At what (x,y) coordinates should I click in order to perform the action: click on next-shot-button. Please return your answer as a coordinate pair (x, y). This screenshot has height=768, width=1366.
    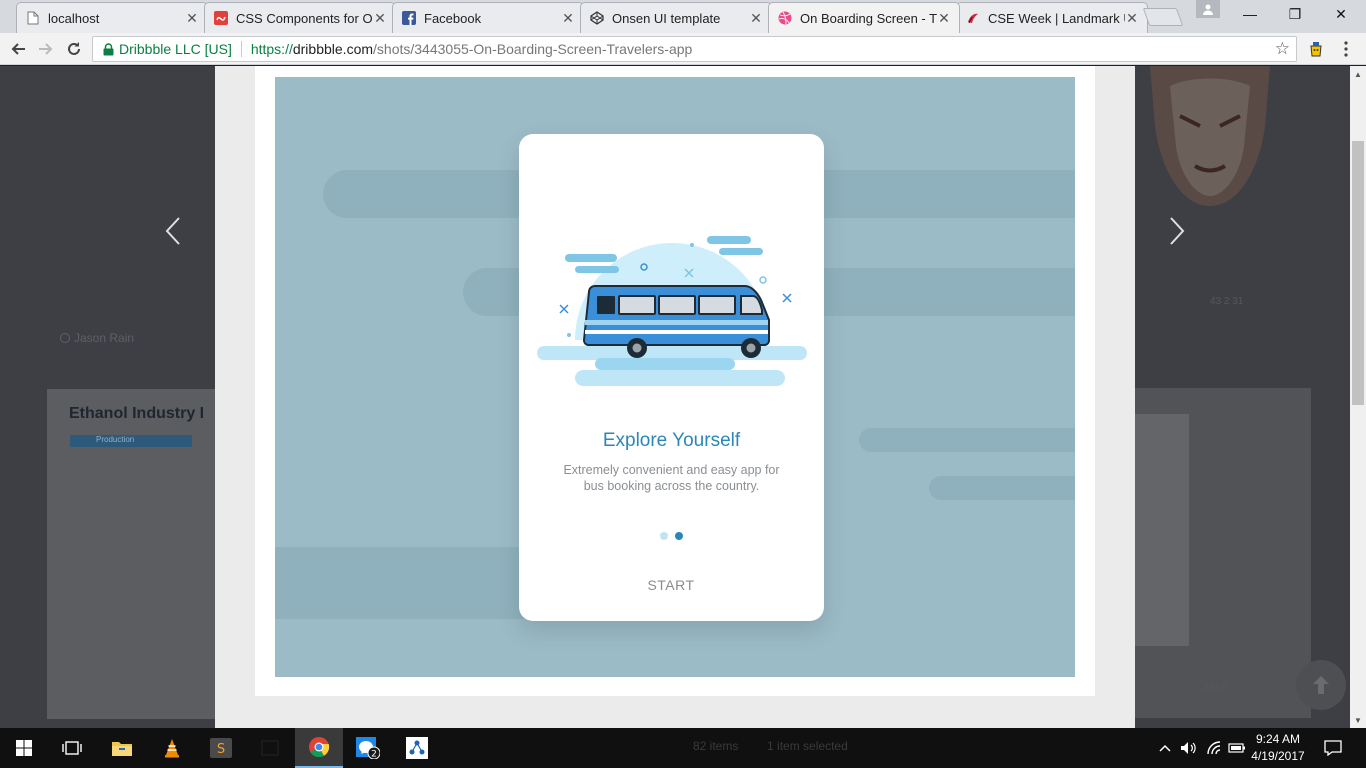
    Looking at the image, I should click on (1177, 231).